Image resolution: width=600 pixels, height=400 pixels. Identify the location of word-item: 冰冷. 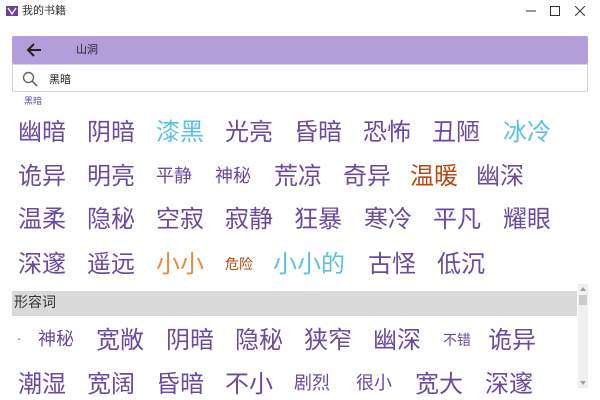
(527, 132).